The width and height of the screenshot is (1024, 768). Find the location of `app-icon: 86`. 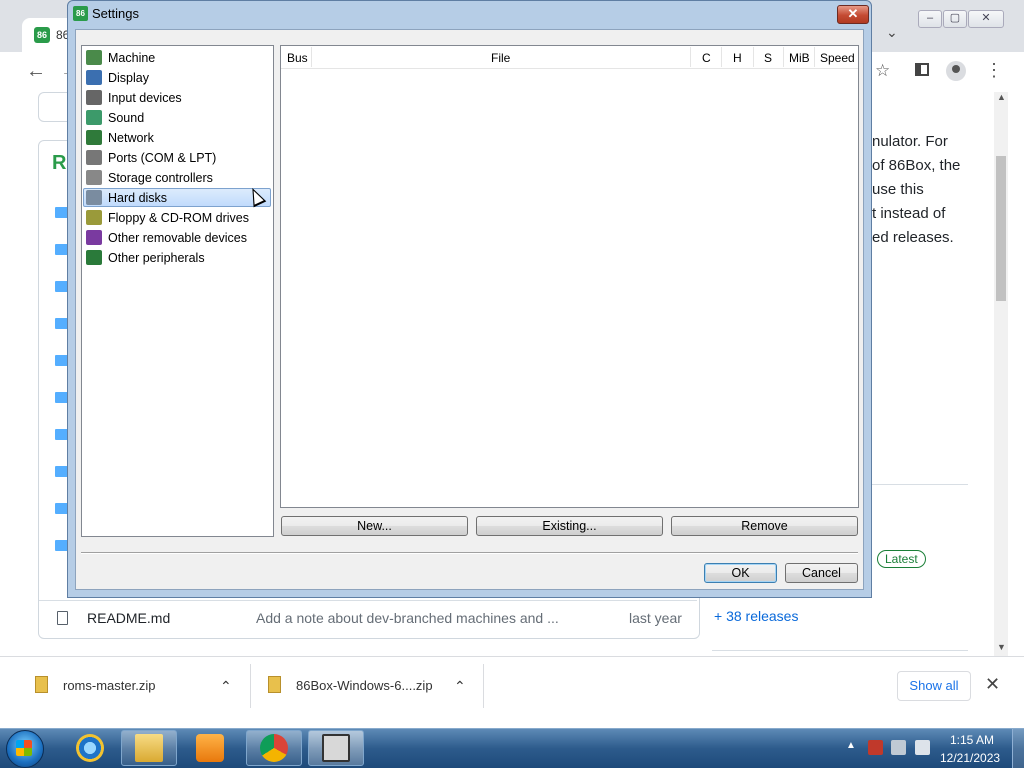

app-icon: 86 is located at coordinates (80, 13).